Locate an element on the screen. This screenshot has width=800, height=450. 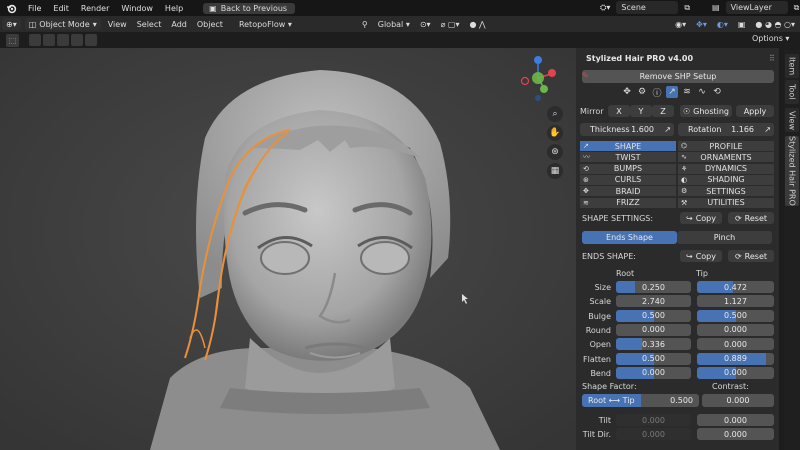
tilt-root-slider: 0.000 is located at coordinates (653, 420).